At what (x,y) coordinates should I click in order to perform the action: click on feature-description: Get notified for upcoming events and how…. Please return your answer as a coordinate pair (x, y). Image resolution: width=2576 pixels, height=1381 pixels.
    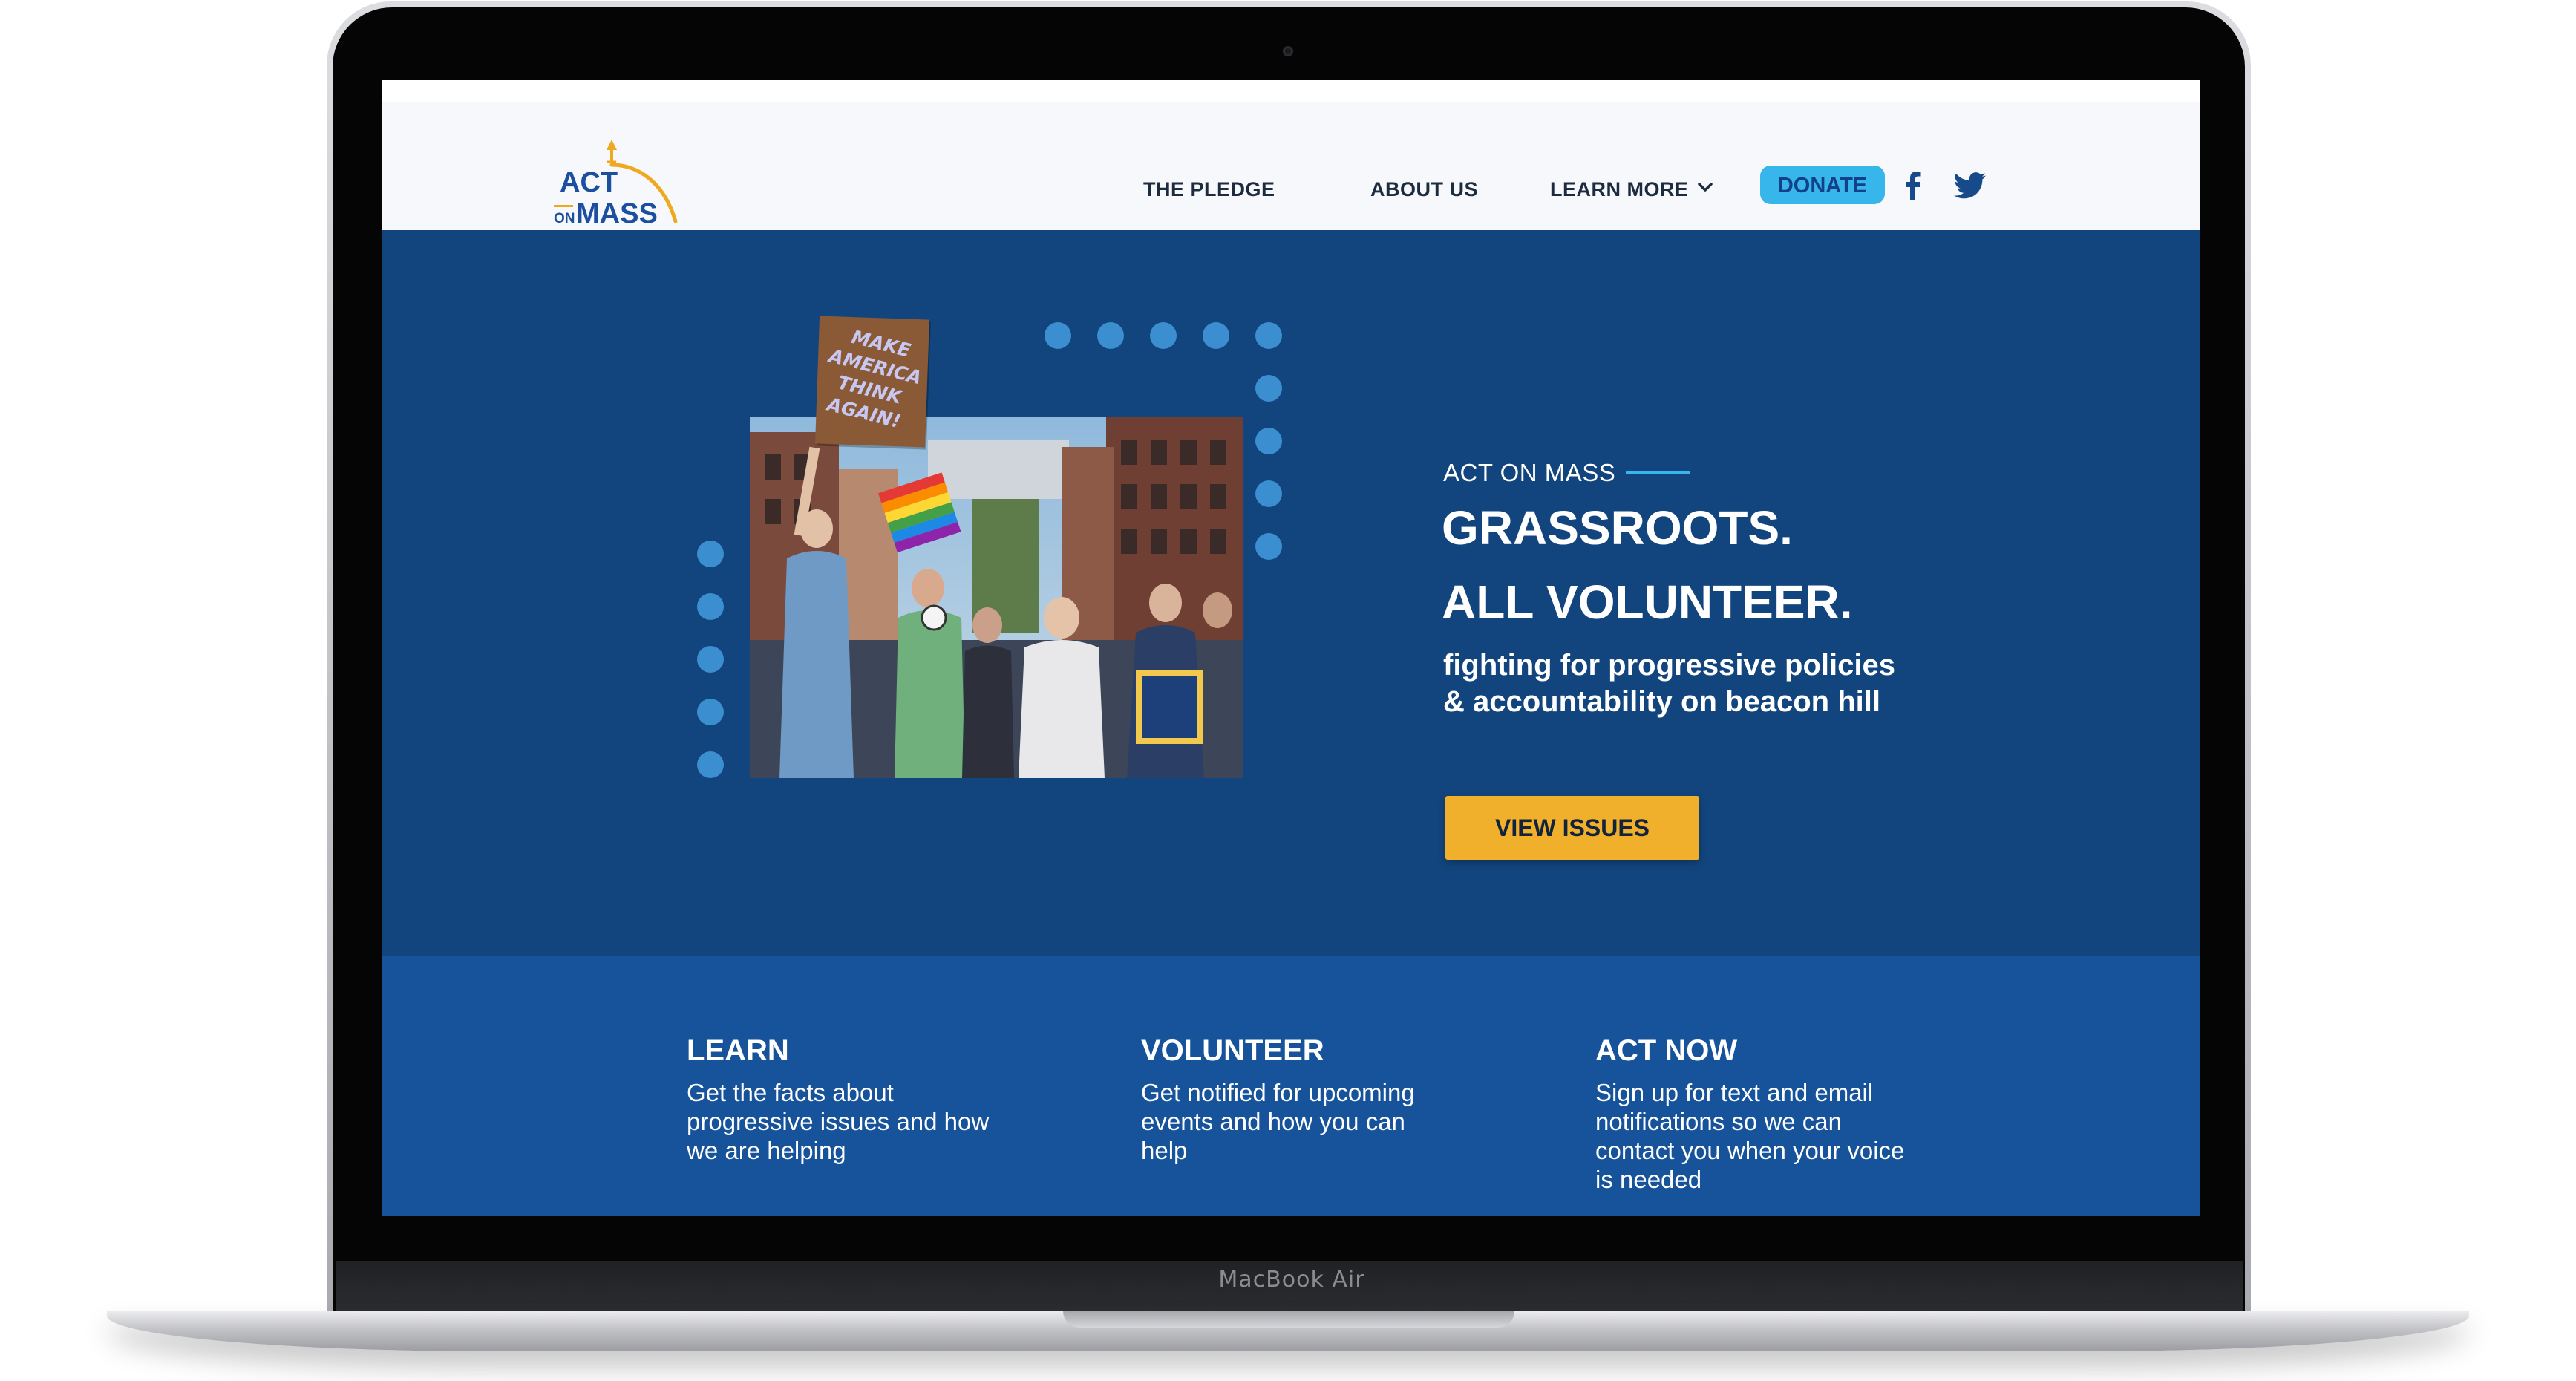
    Looking at the image, I should click on (1278, 1121).